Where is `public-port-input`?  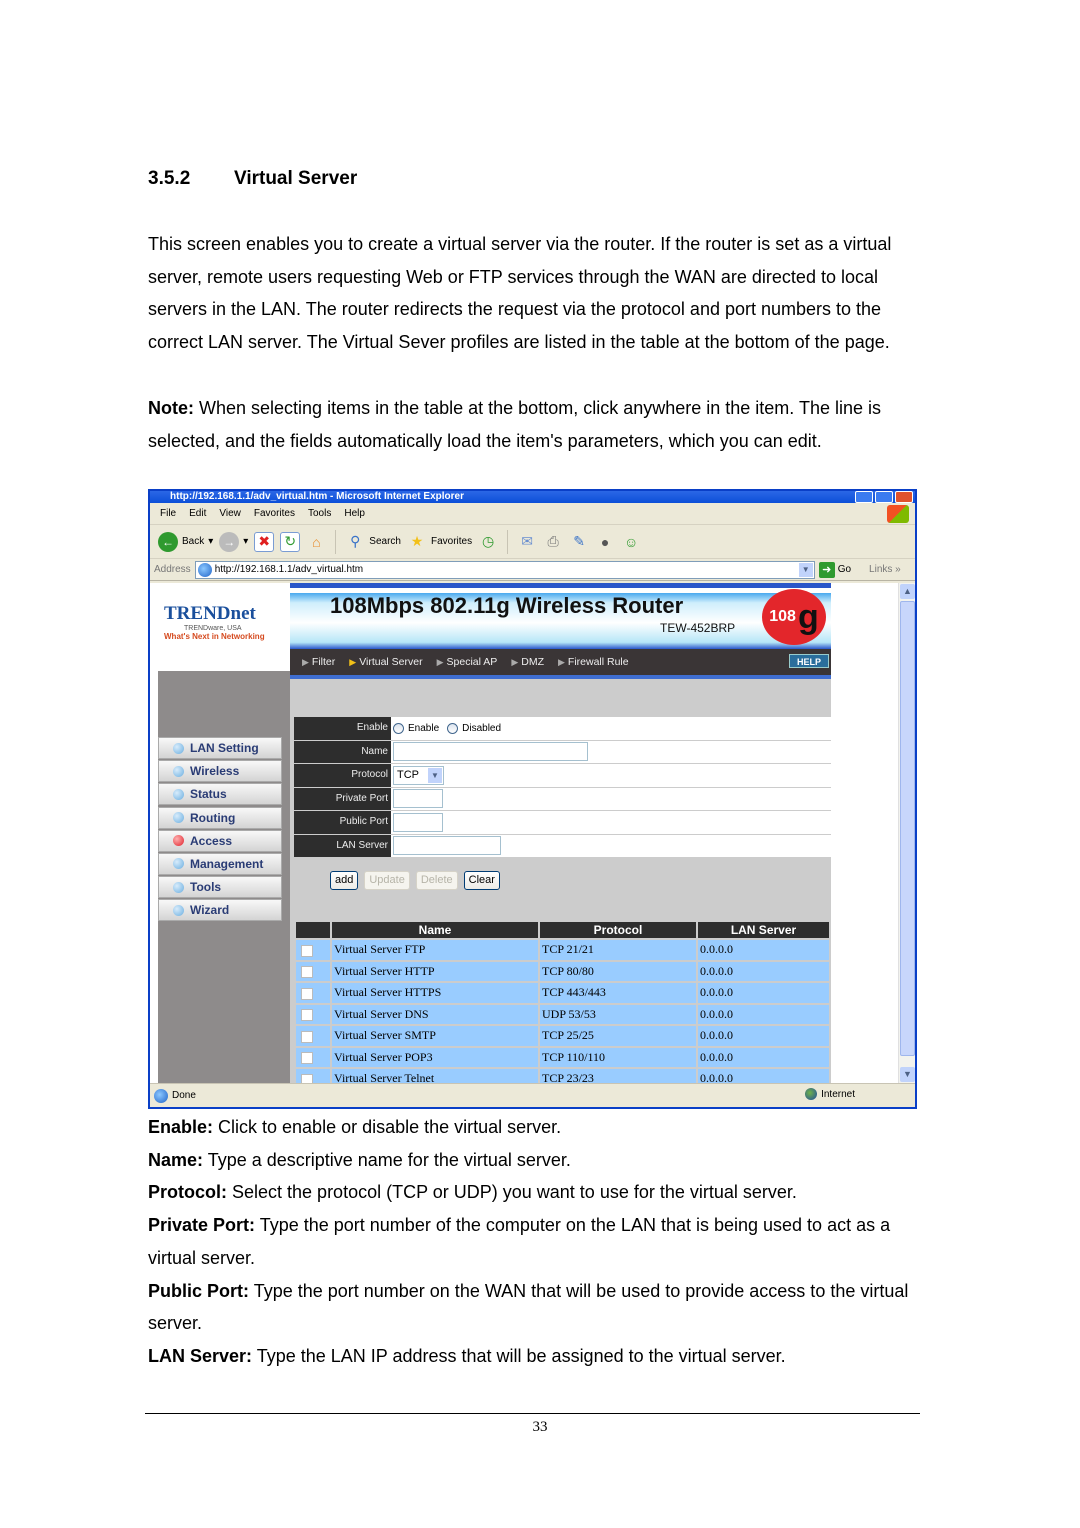
public-port-input is located at coordinates (418, 822).